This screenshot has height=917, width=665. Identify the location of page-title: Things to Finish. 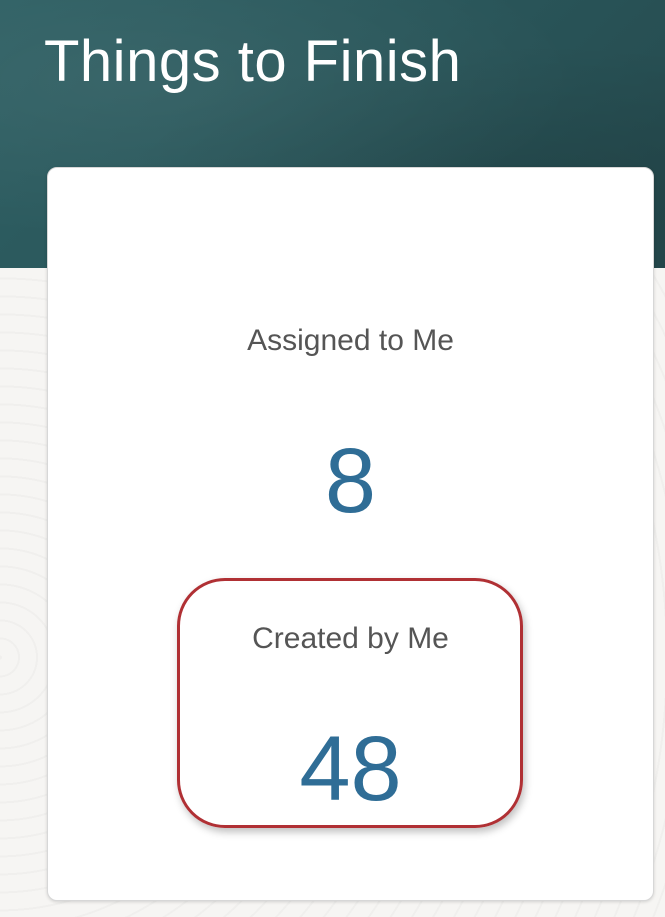
(253, 61).